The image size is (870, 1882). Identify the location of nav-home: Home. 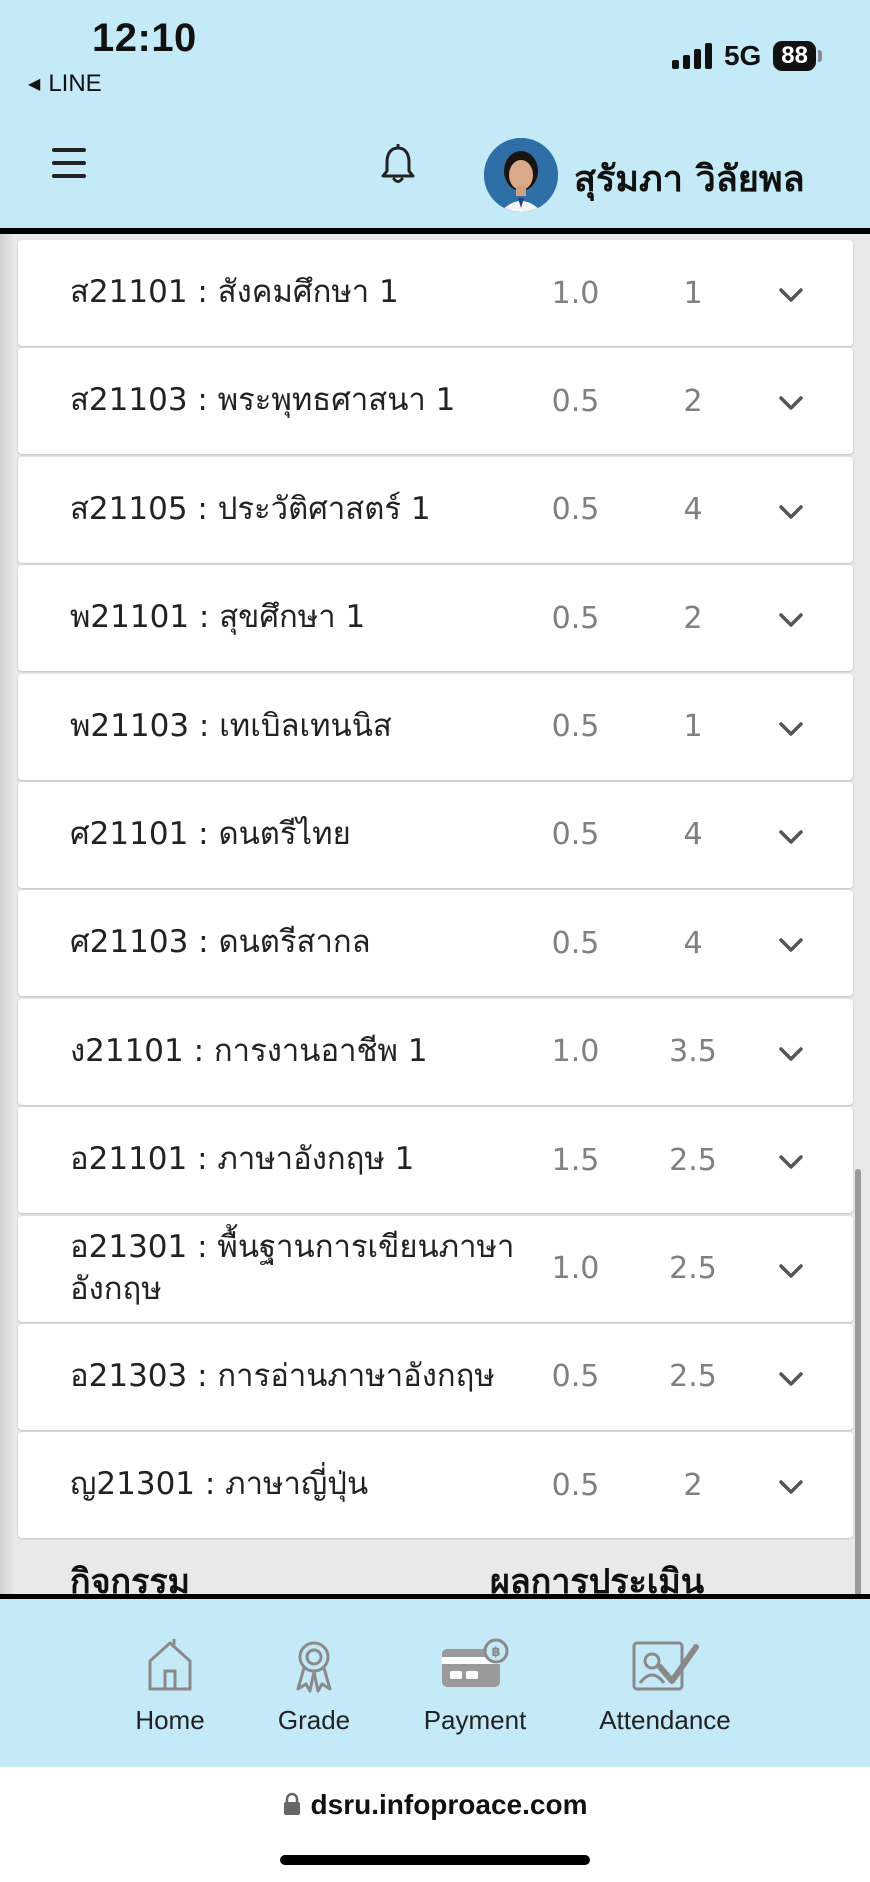
(170, 1697).